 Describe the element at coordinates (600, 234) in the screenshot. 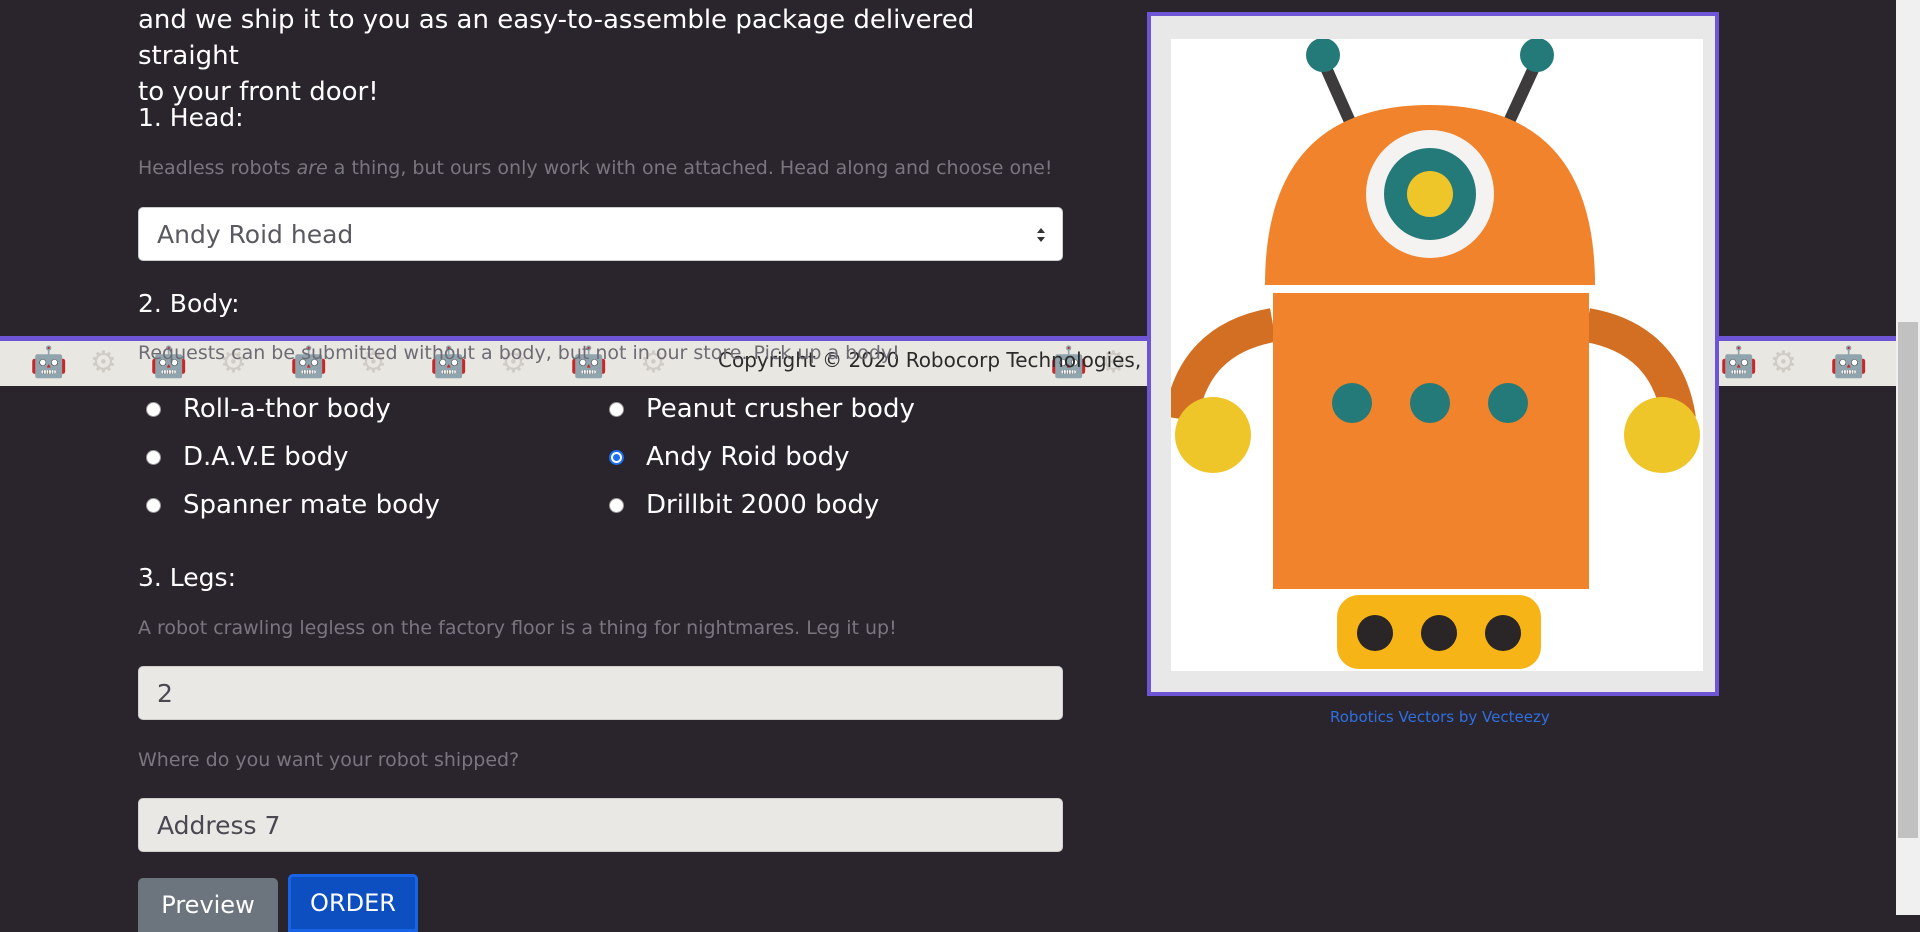

I see `head-select: Andy Roid head` at that location.